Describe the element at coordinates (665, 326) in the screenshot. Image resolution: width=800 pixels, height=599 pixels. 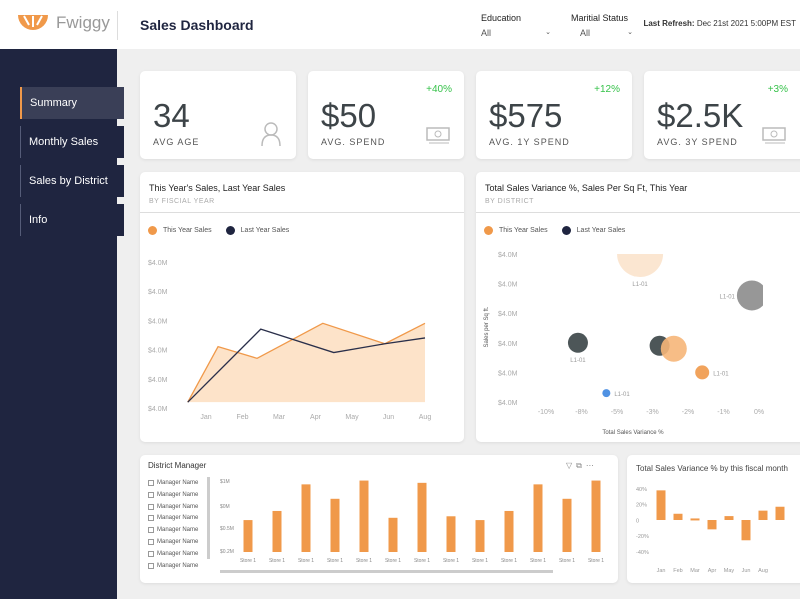
I see `bubbles` at that location.